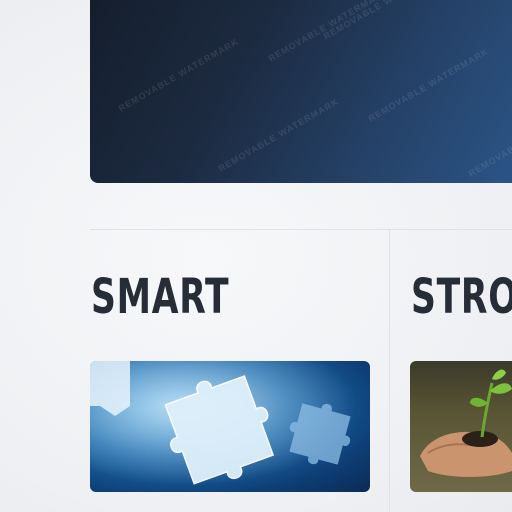 This screenshot has height=512, width=512. I want to click on puzzle-illustration, so click(230, 426).